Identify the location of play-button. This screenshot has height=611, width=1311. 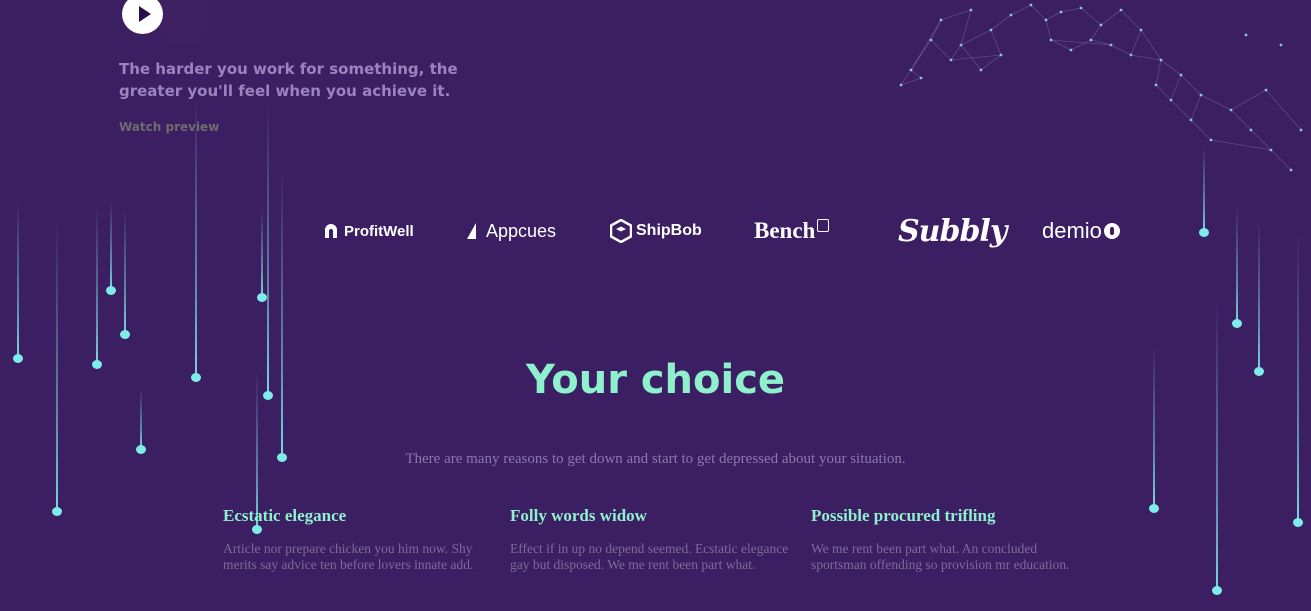
(142, 17).